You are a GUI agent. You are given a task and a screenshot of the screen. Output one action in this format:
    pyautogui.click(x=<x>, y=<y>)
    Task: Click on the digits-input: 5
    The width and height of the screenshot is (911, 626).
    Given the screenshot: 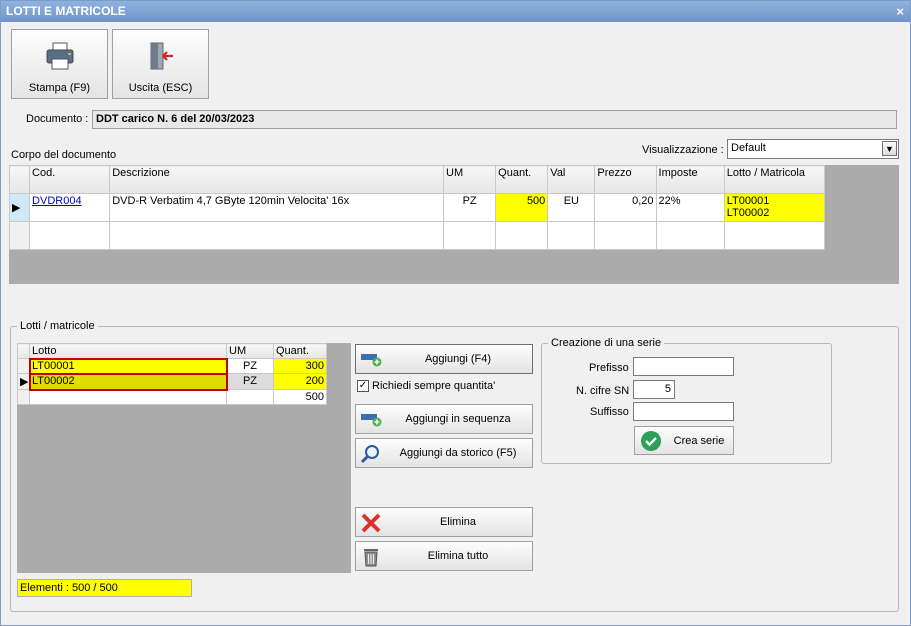 What is the action you would take?
    pyautogui.click(x=654, y=389)
    